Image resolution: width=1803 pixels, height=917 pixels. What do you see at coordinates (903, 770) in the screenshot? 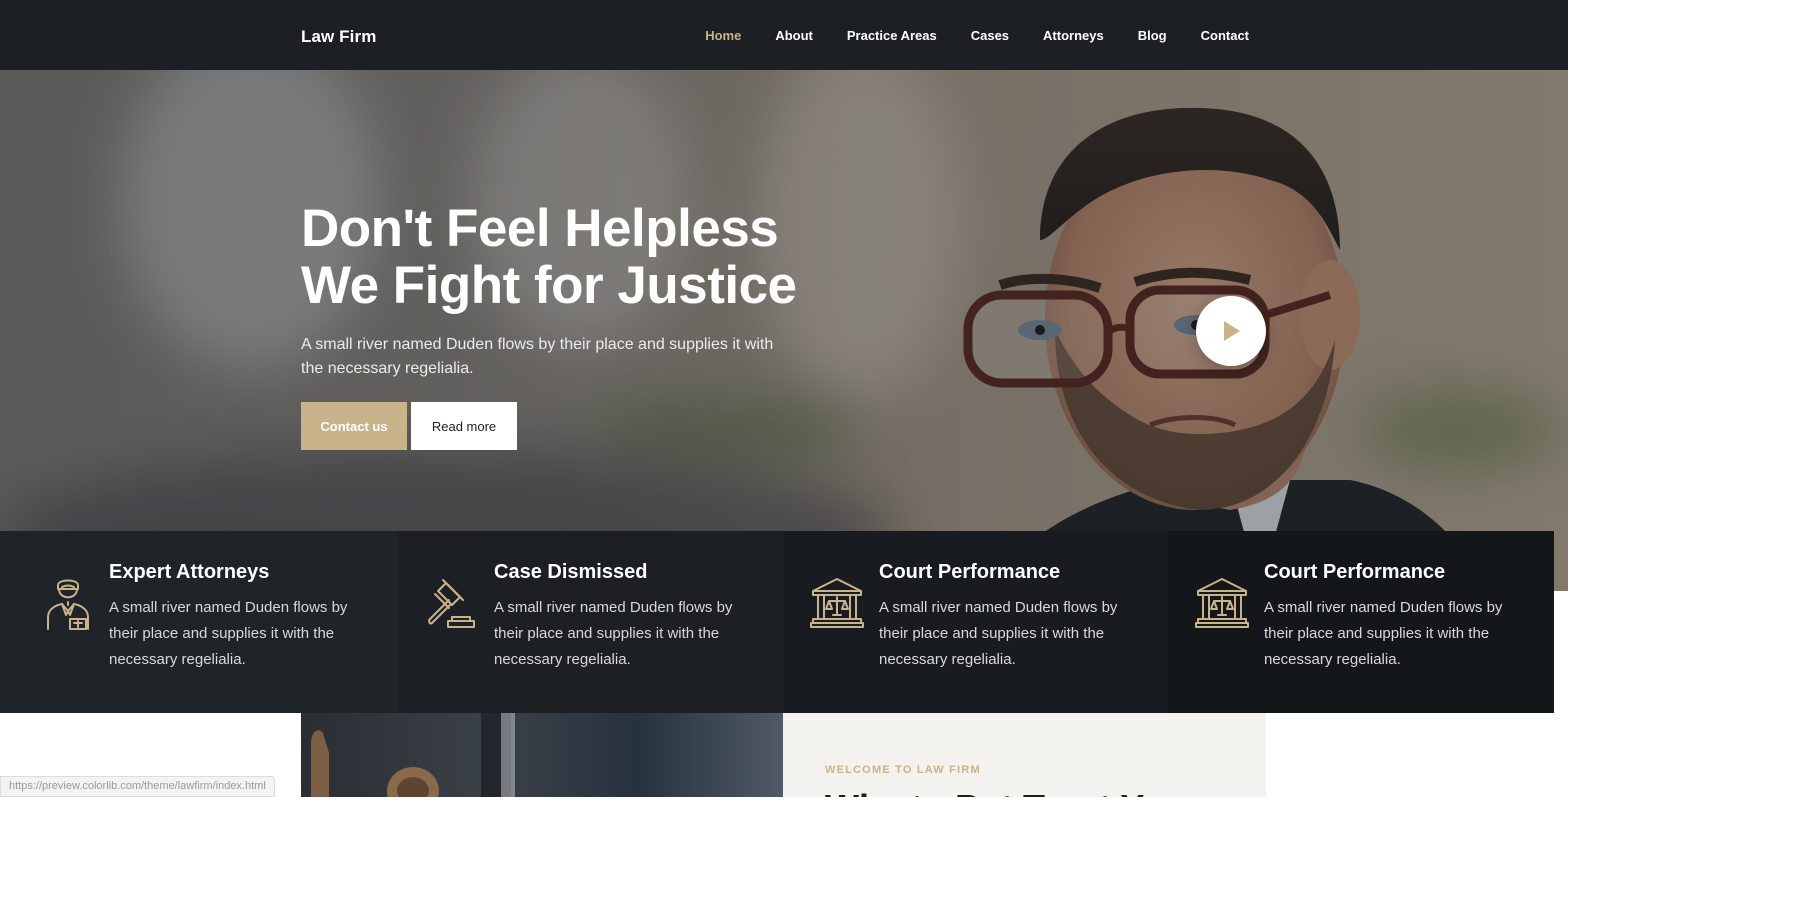
I see `welcome-kicker: WELCOME TO LAW FIRM` at bounding box center [903, 770].